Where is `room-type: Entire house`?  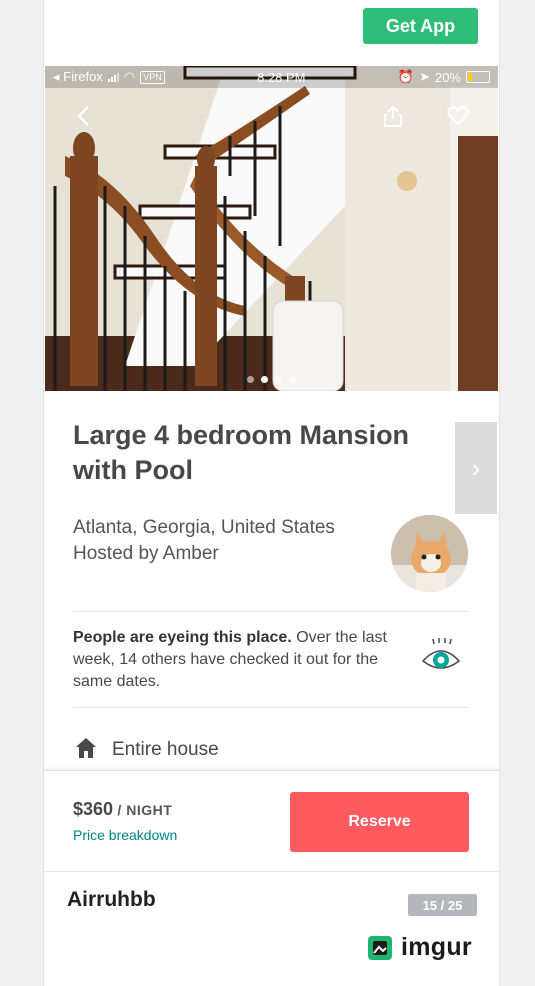
room-type: Entire house is located at coordinates (165, 749).